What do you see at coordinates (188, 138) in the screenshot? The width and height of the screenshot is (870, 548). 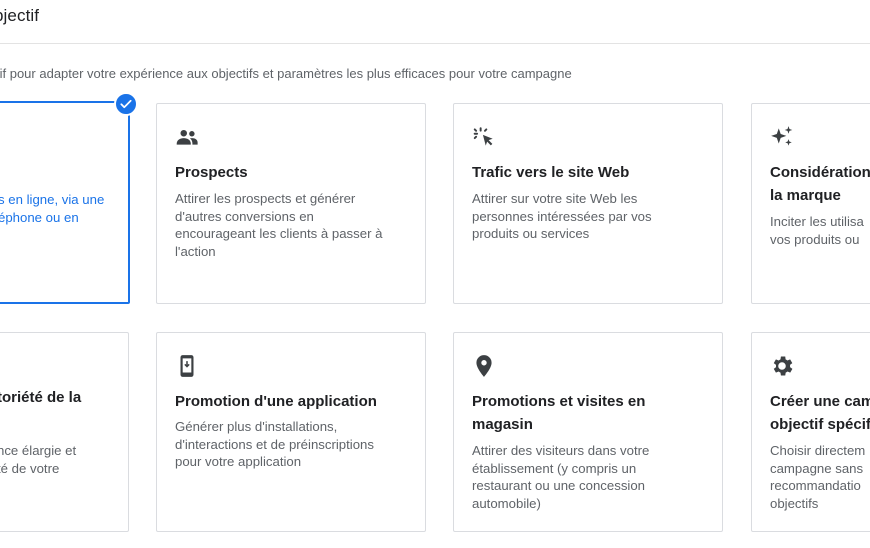 I see `people-icon` at bounding box center [188, 138].